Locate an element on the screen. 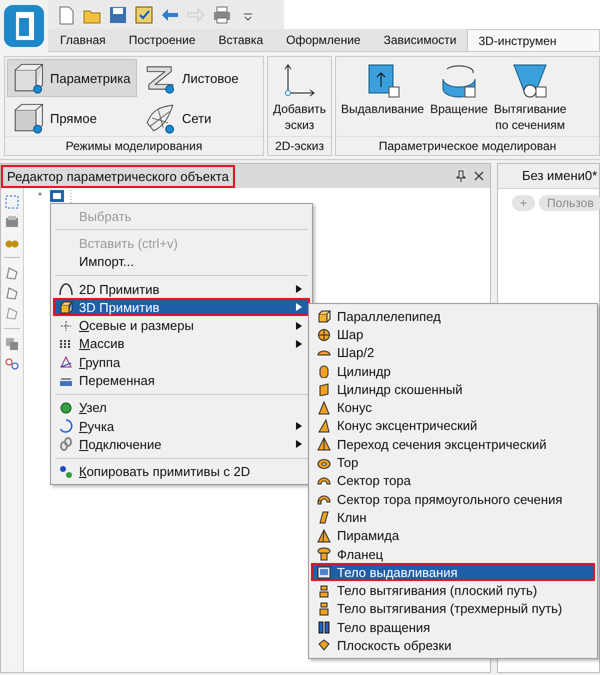  group-title: Режимы моделирования is located at coordinates (134, 145).